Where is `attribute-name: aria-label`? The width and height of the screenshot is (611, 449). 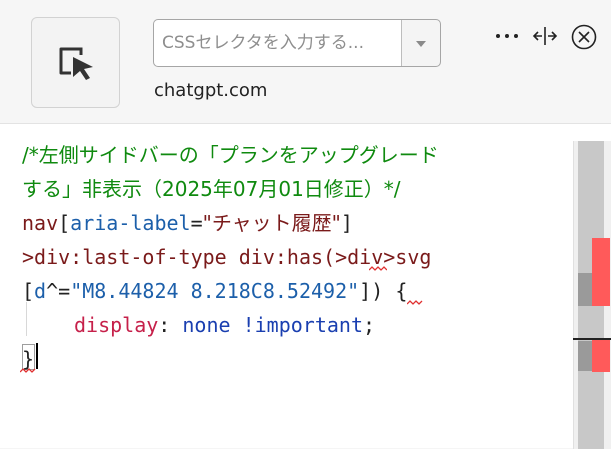 attribute-name: aria-label is located at coordinates (130, 223).